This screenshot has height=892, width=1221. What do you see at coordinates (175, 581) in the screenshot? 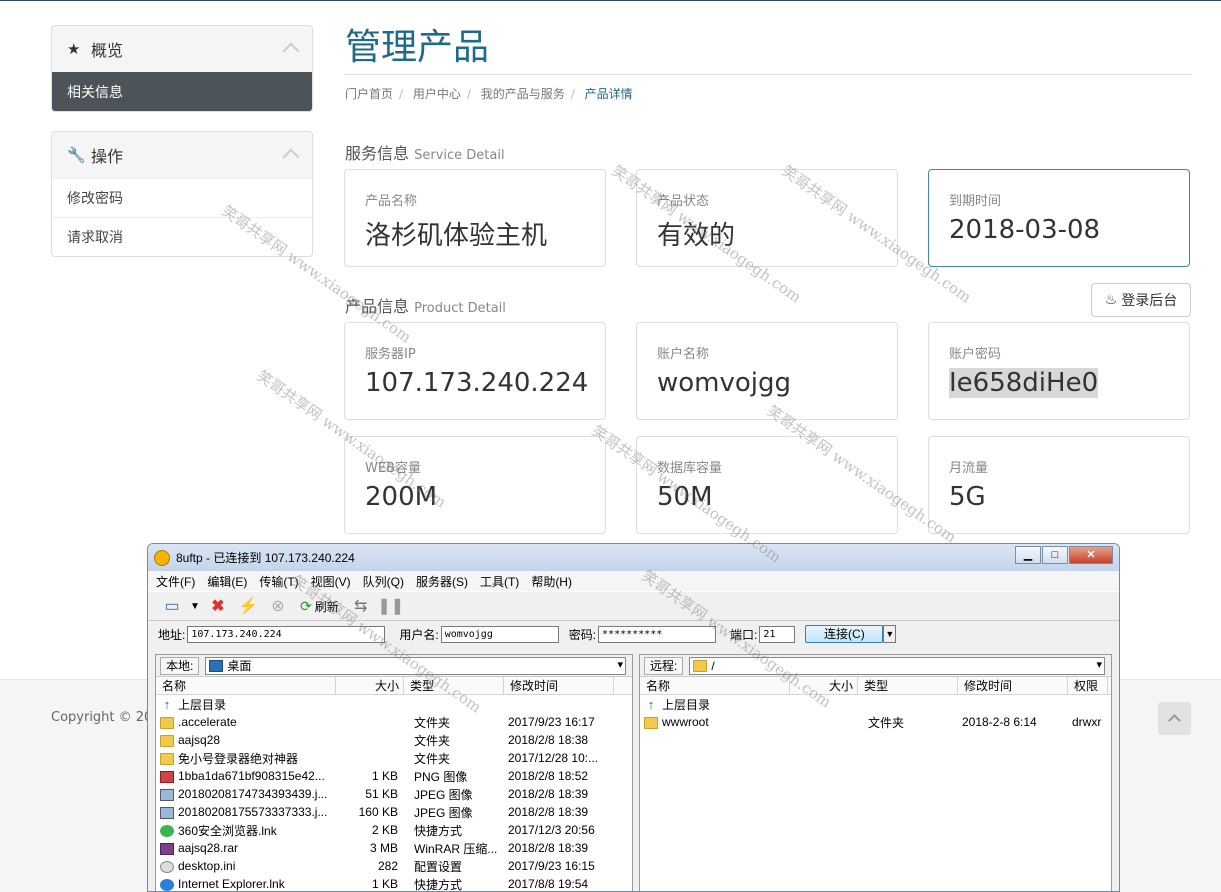
I see `menu-file: 文件(F)` at bounding box center [175, 581].